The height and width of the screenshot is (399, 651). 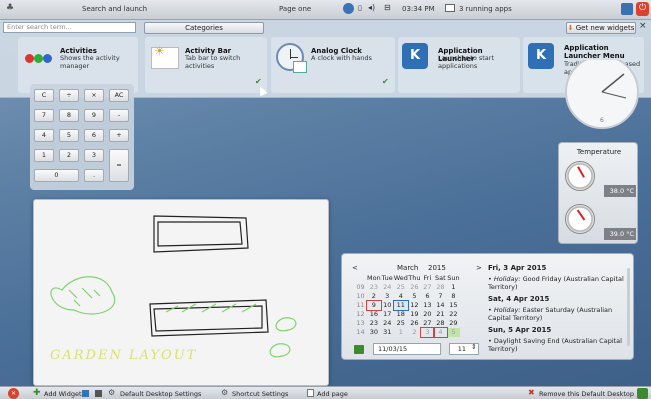 I want to click on calculator-key: ., so click(x=94, y=175).